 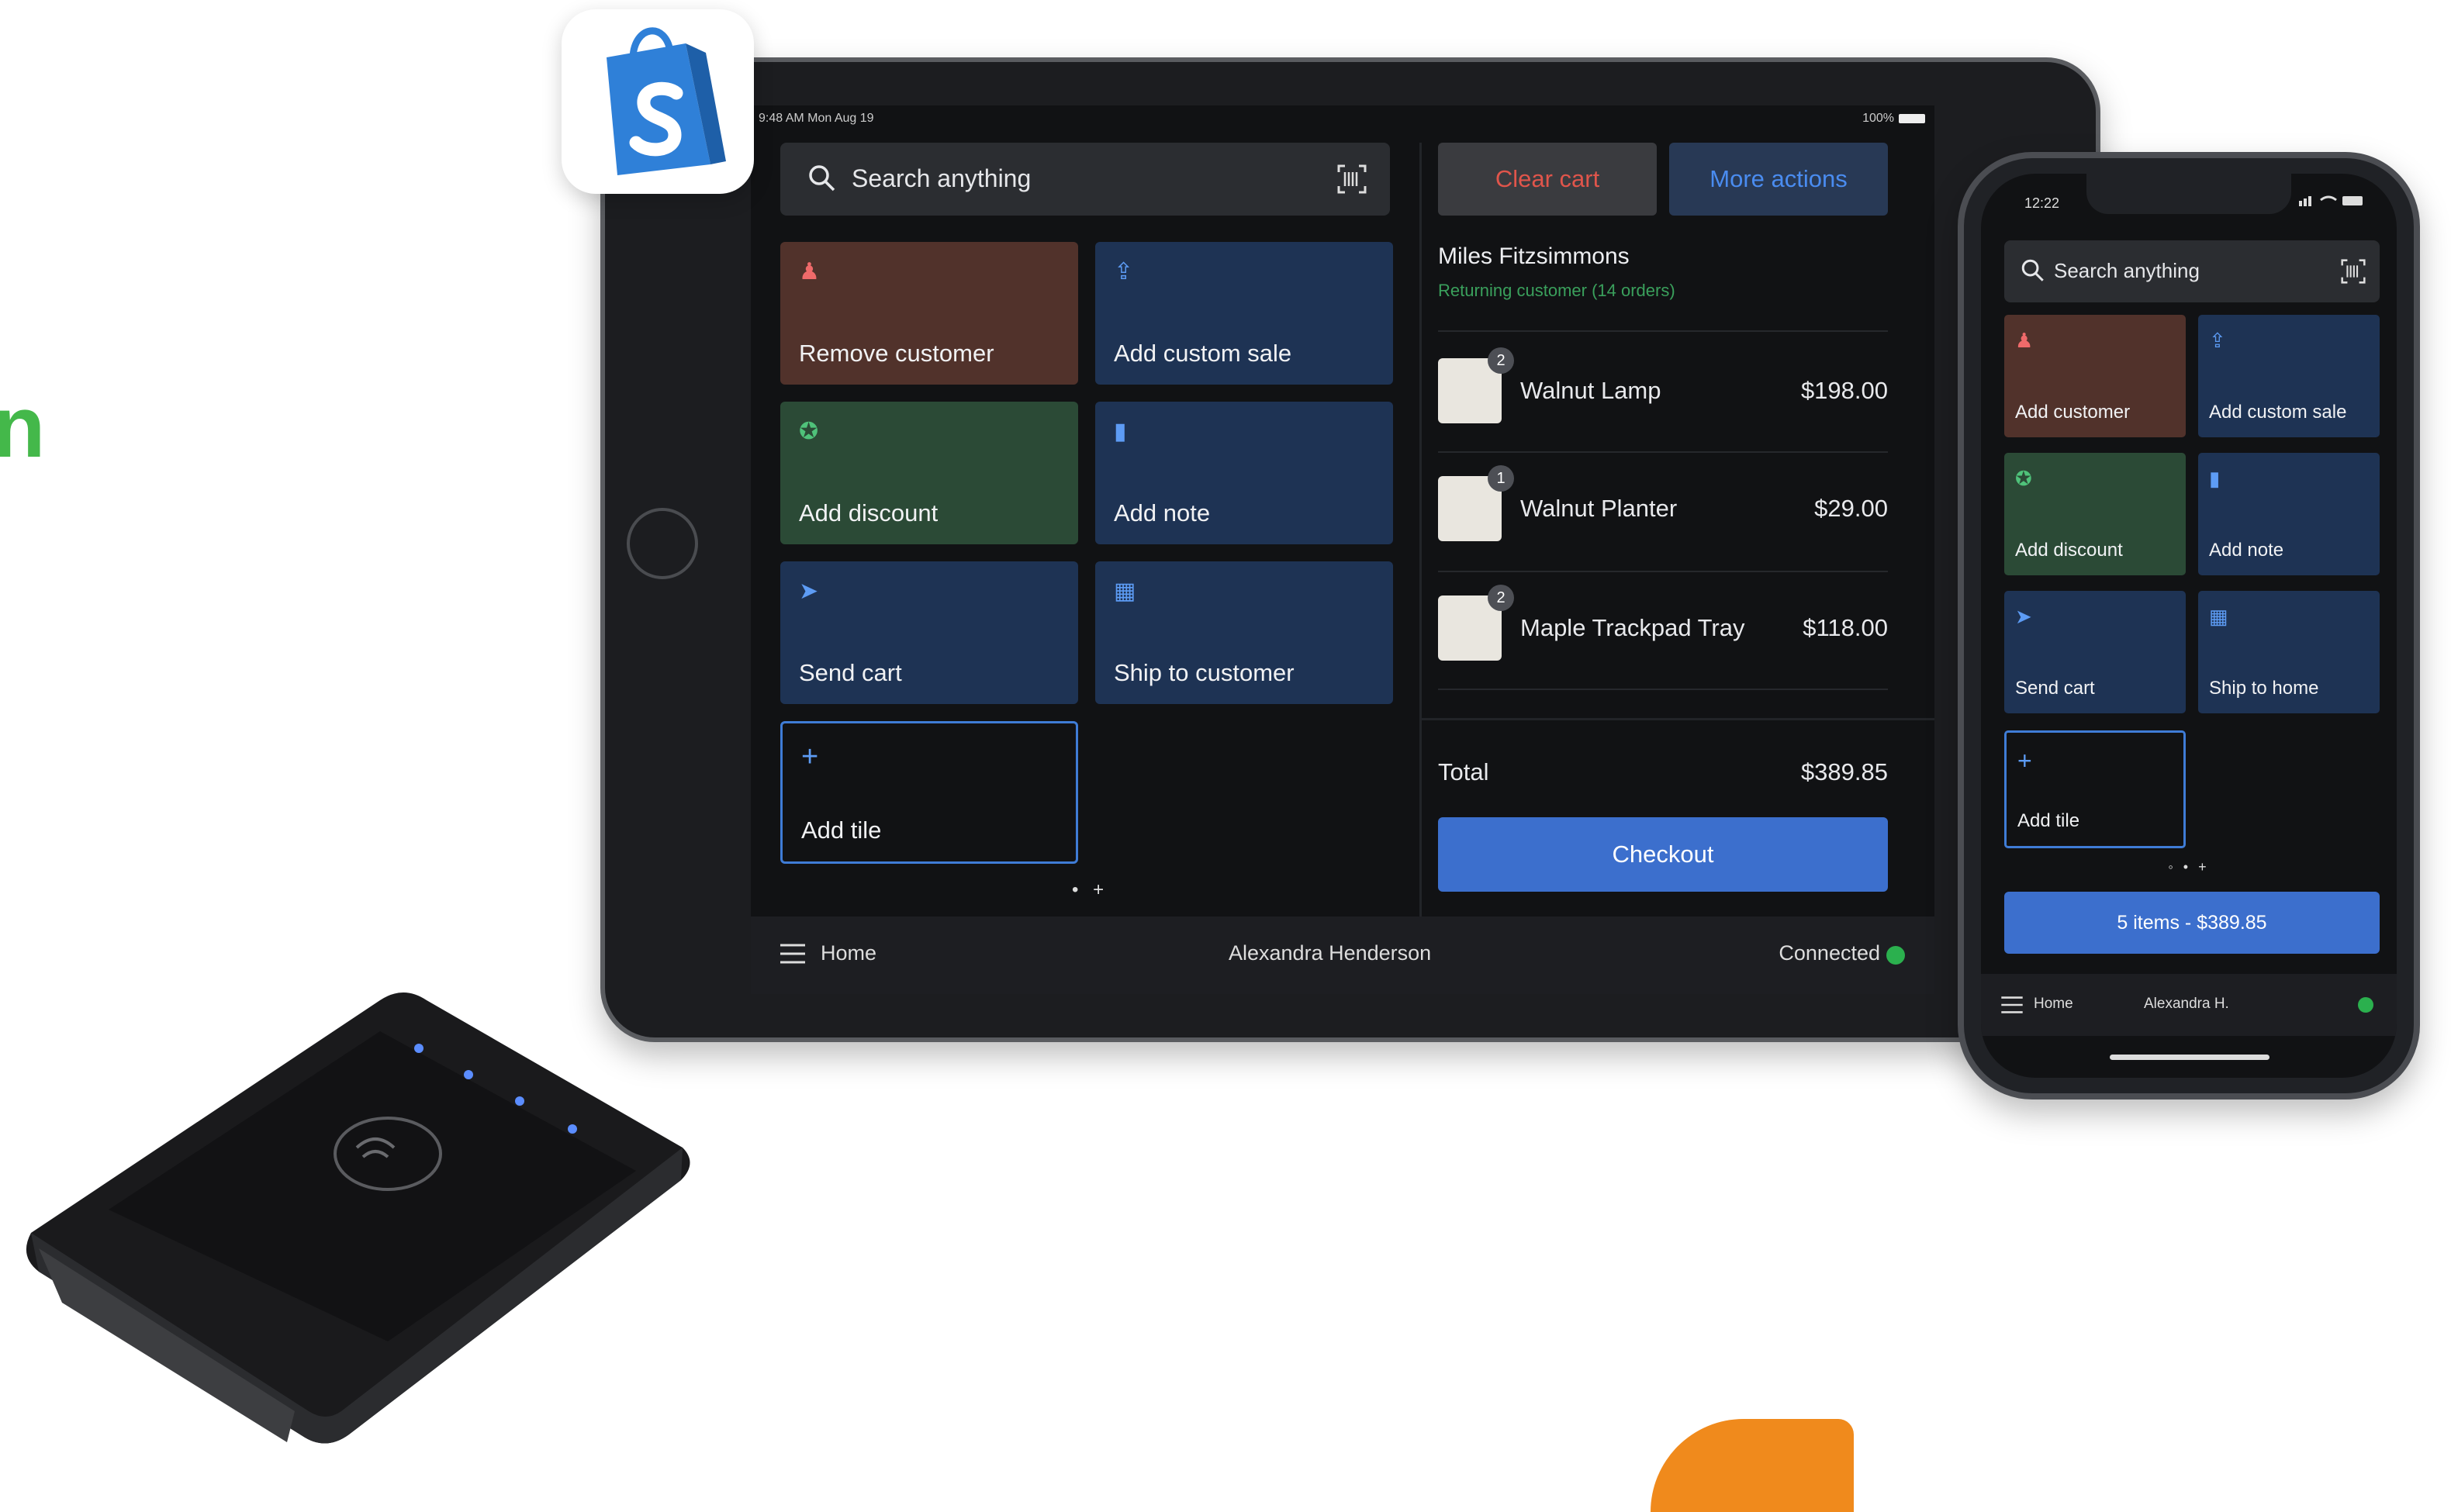 I want to click on item-name: Walnut Lamp, so click(x=1590, y=390).